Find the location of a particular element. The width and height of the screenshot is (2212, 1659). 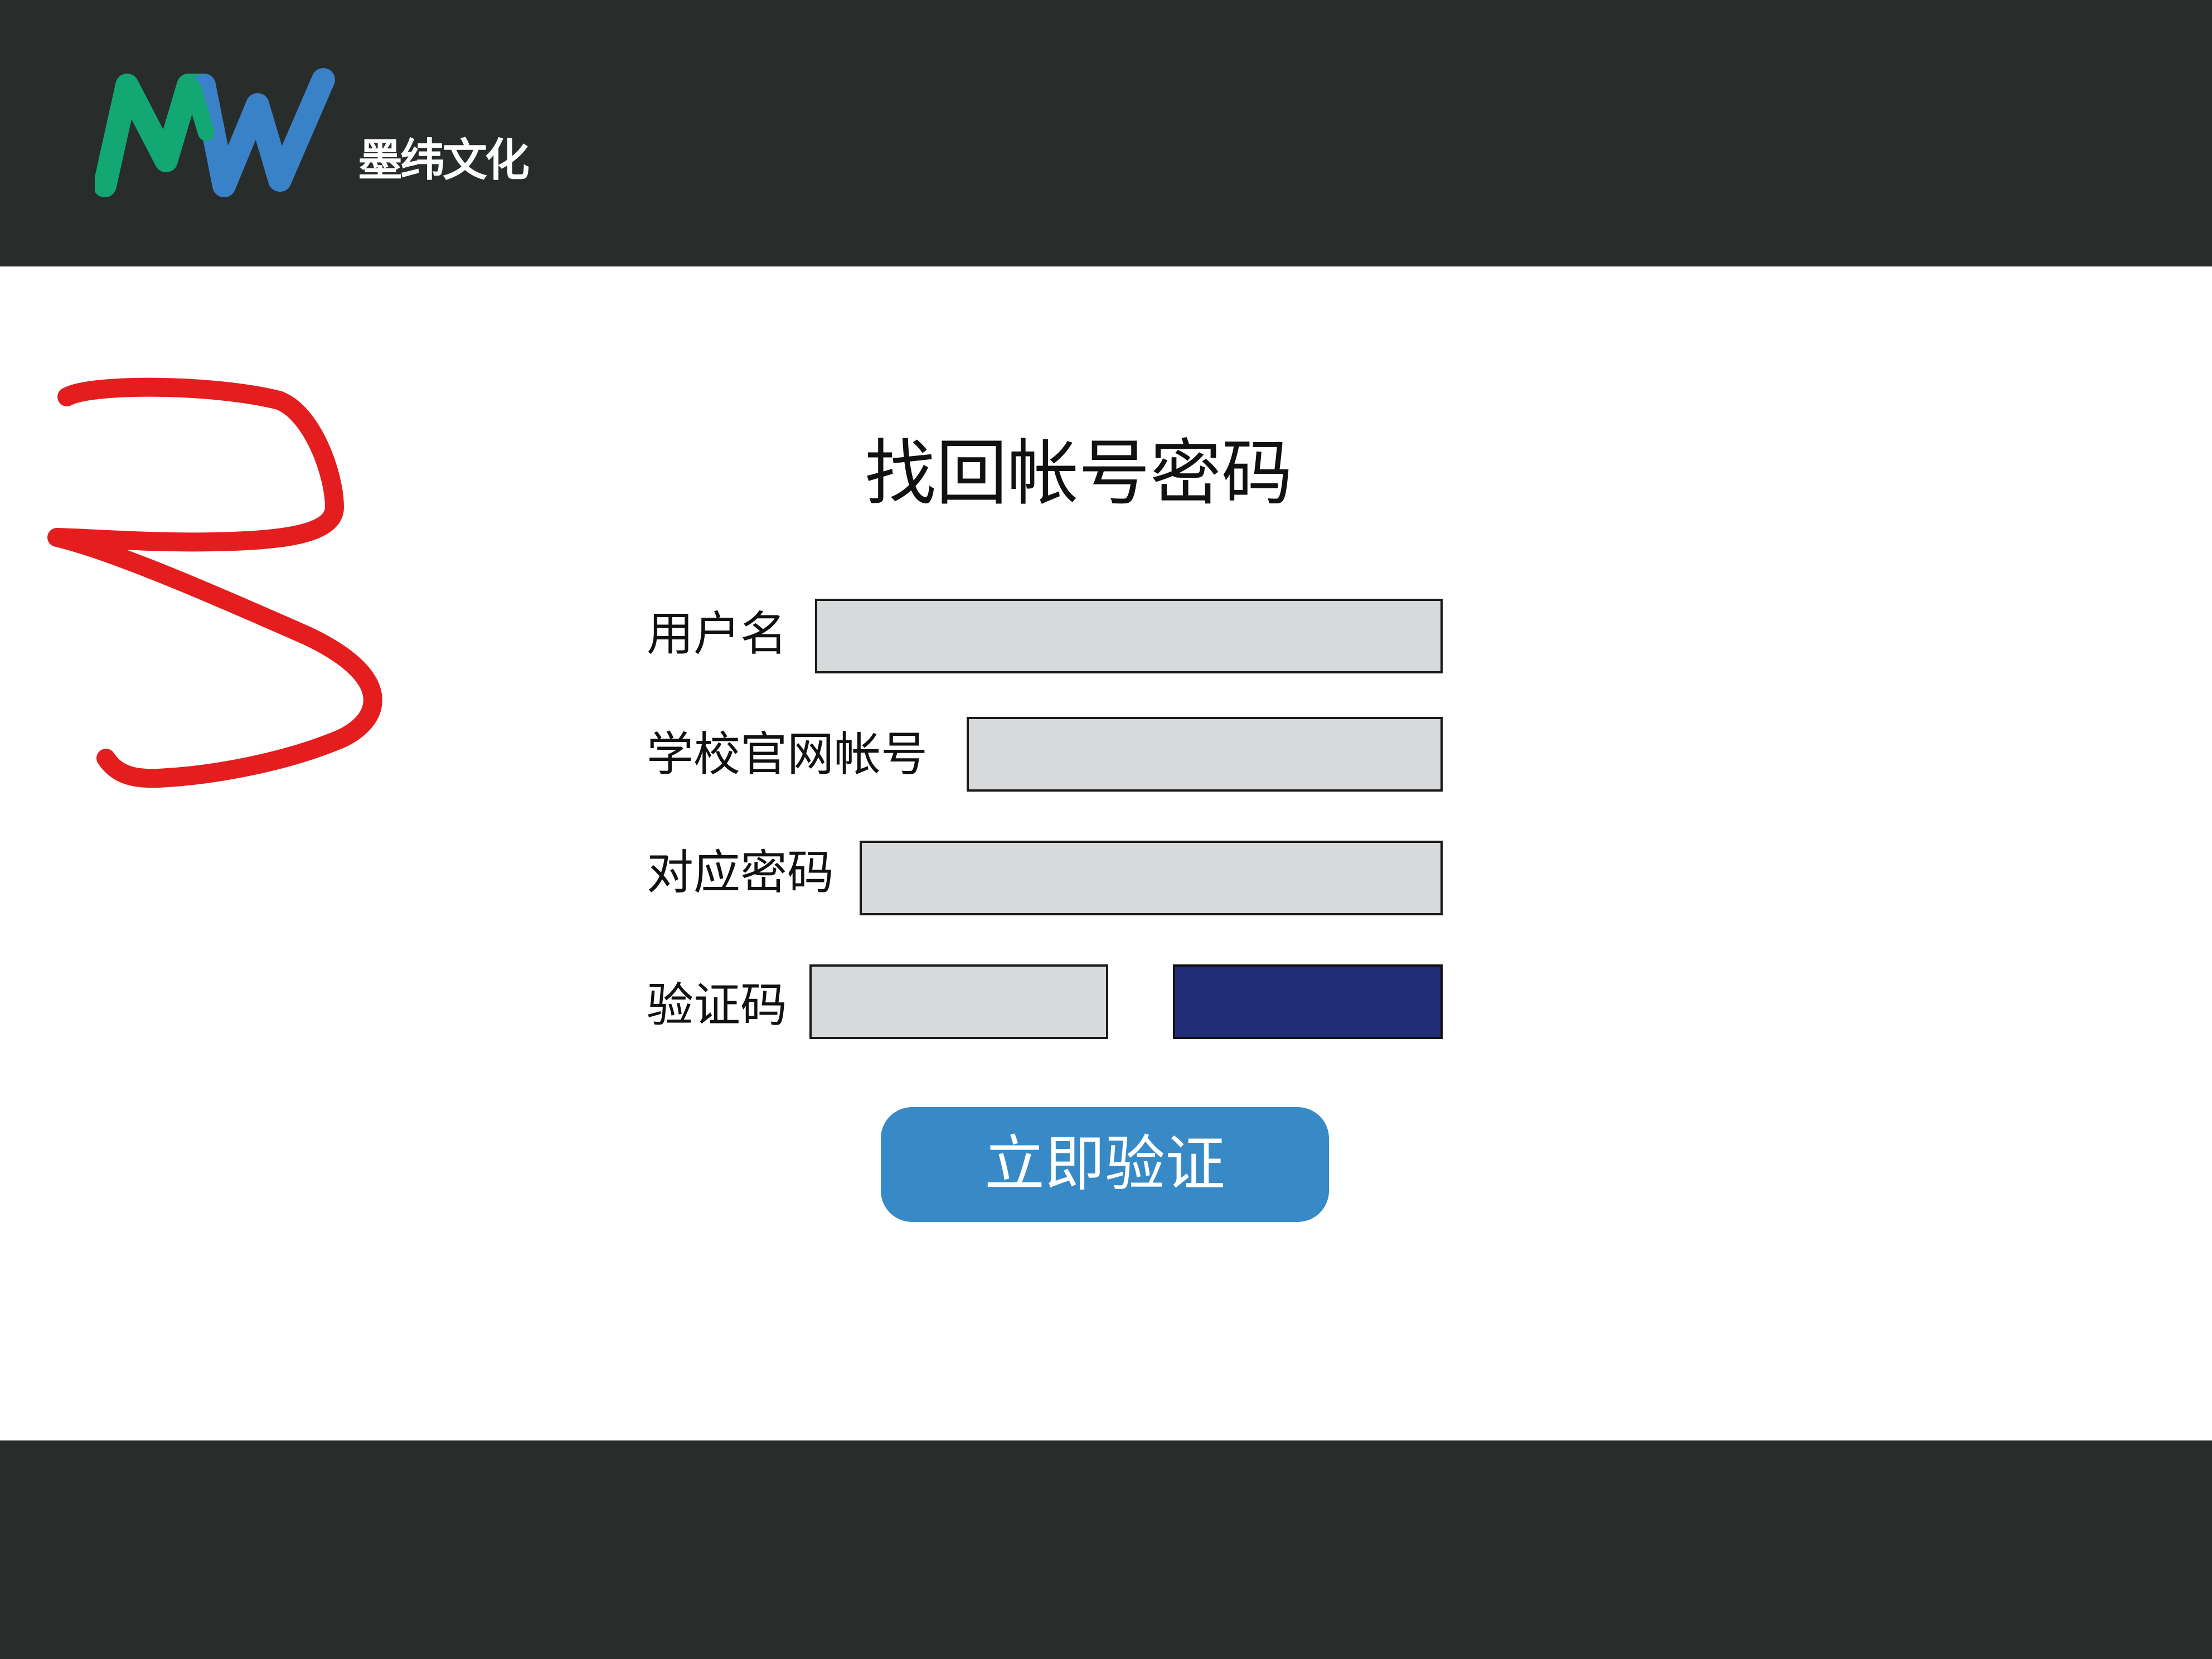

school-account-input is located at coordinates (1205, 755).